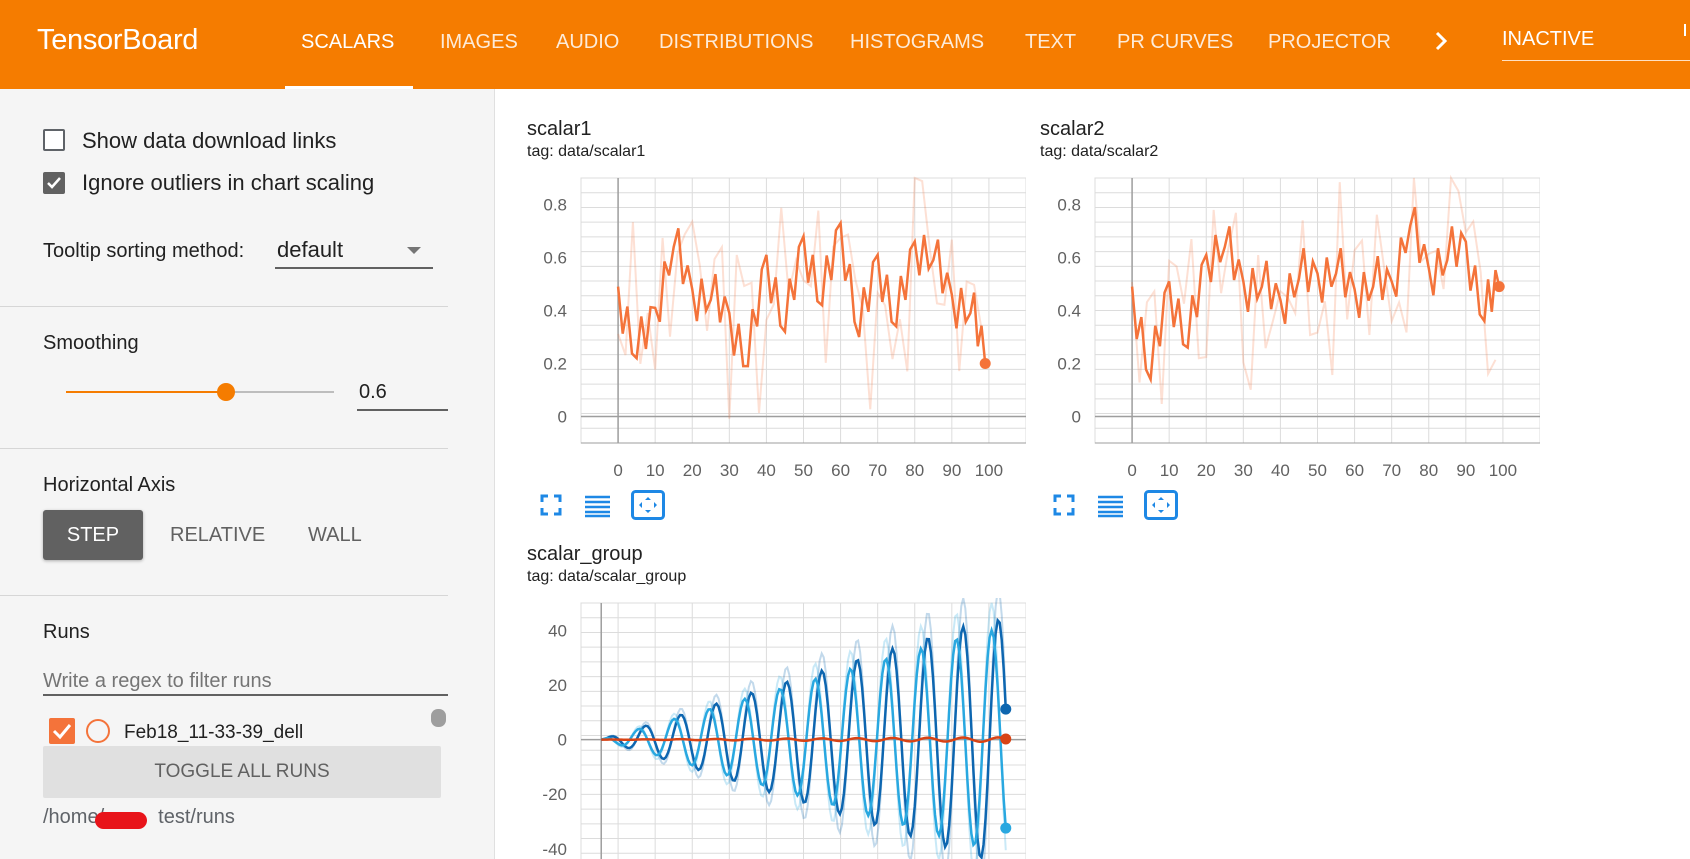 Image resolution: width=1690 pixels, height=859 pixels. What do you see at coordinates (66, 632) in the screenshot?
I see `runs-title: Runs` at bounding box center [66, 632].